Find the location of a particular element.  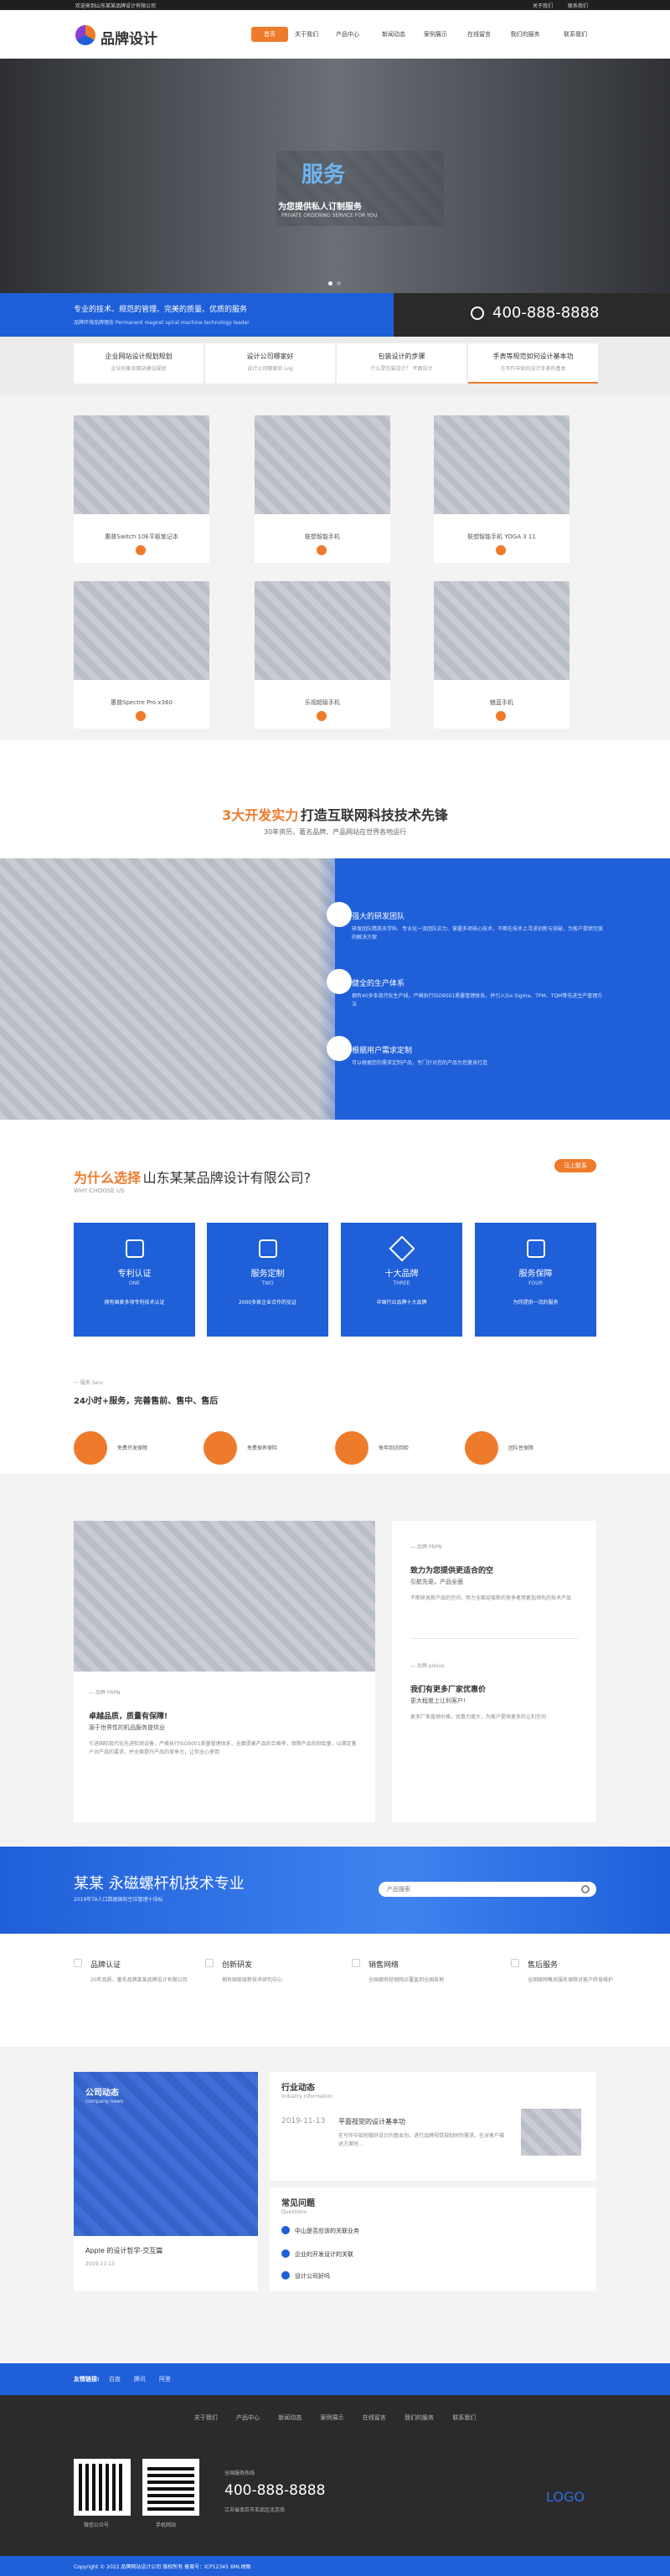

product-card: 联想智能手机 is located at coordinates (322, 489).